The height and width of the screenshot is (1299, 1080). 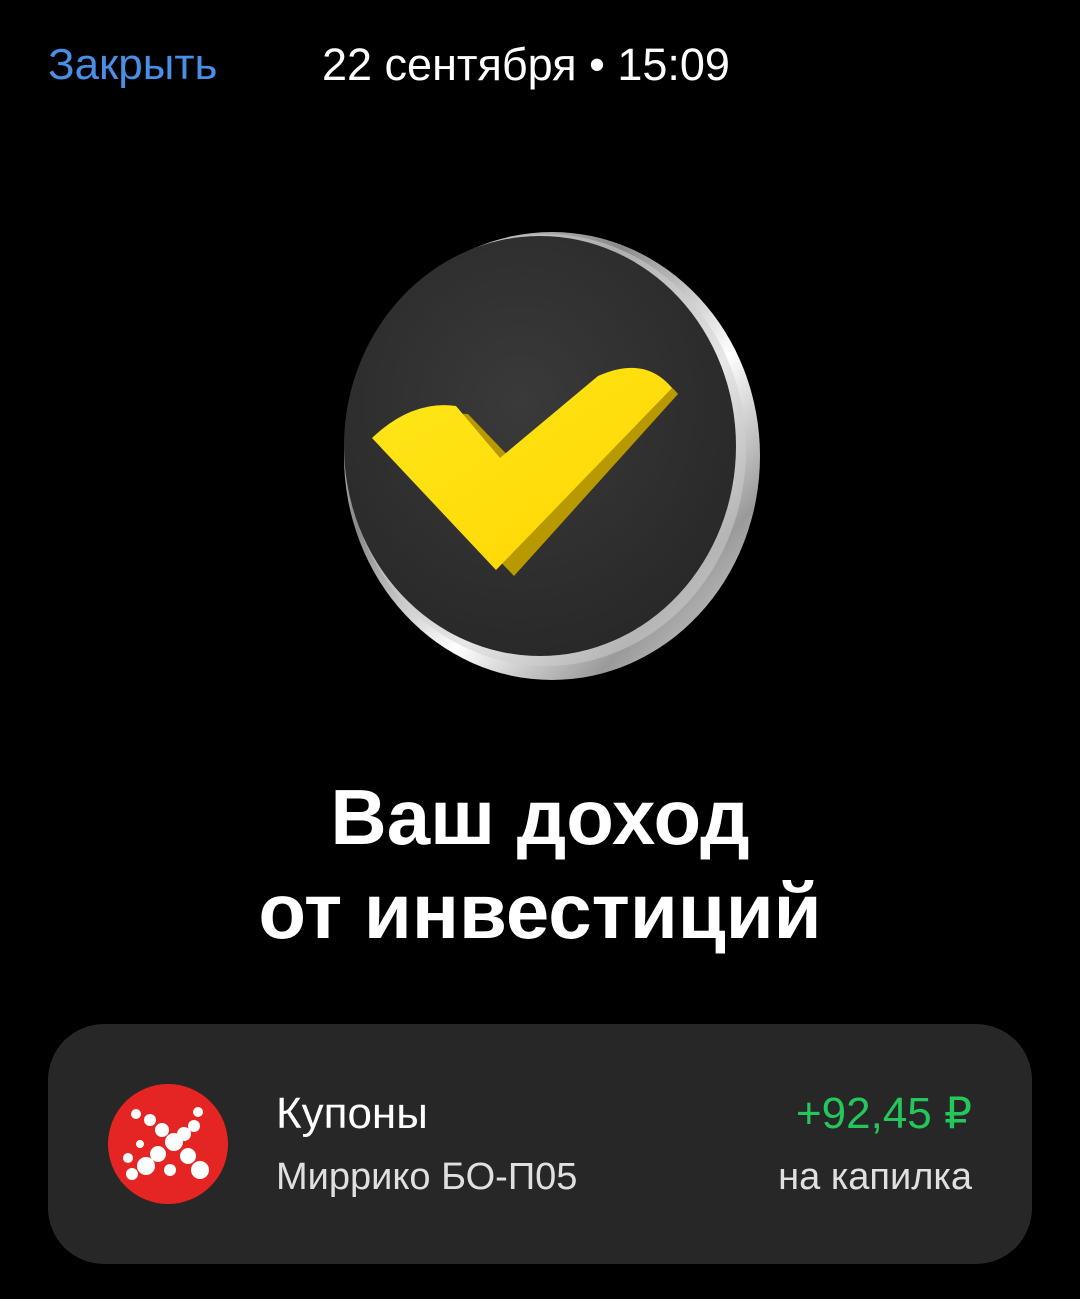 What do you see at coordinates (427, 1177) in the screenshot?
I see `security-name-label: Миррико БО-П05` at bounding box center [427, 1177].